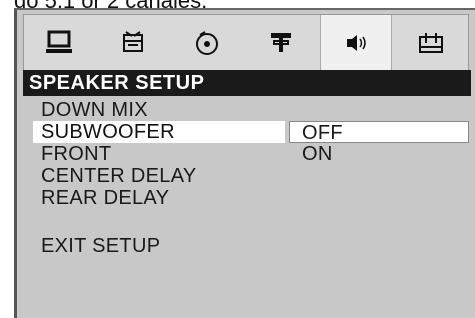  I want to click on menu-title: SPEAKER SETUP, so click(247, 83).